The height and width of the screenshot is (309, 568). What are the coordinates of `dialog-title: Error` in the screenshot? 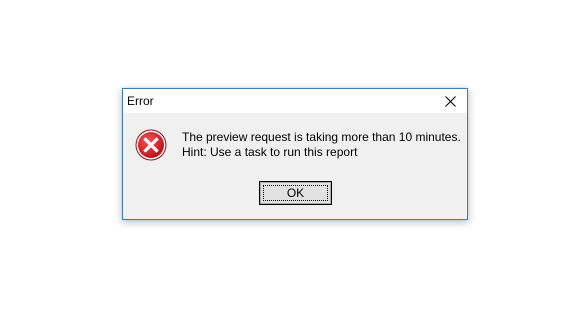 It's located at (140, 101).